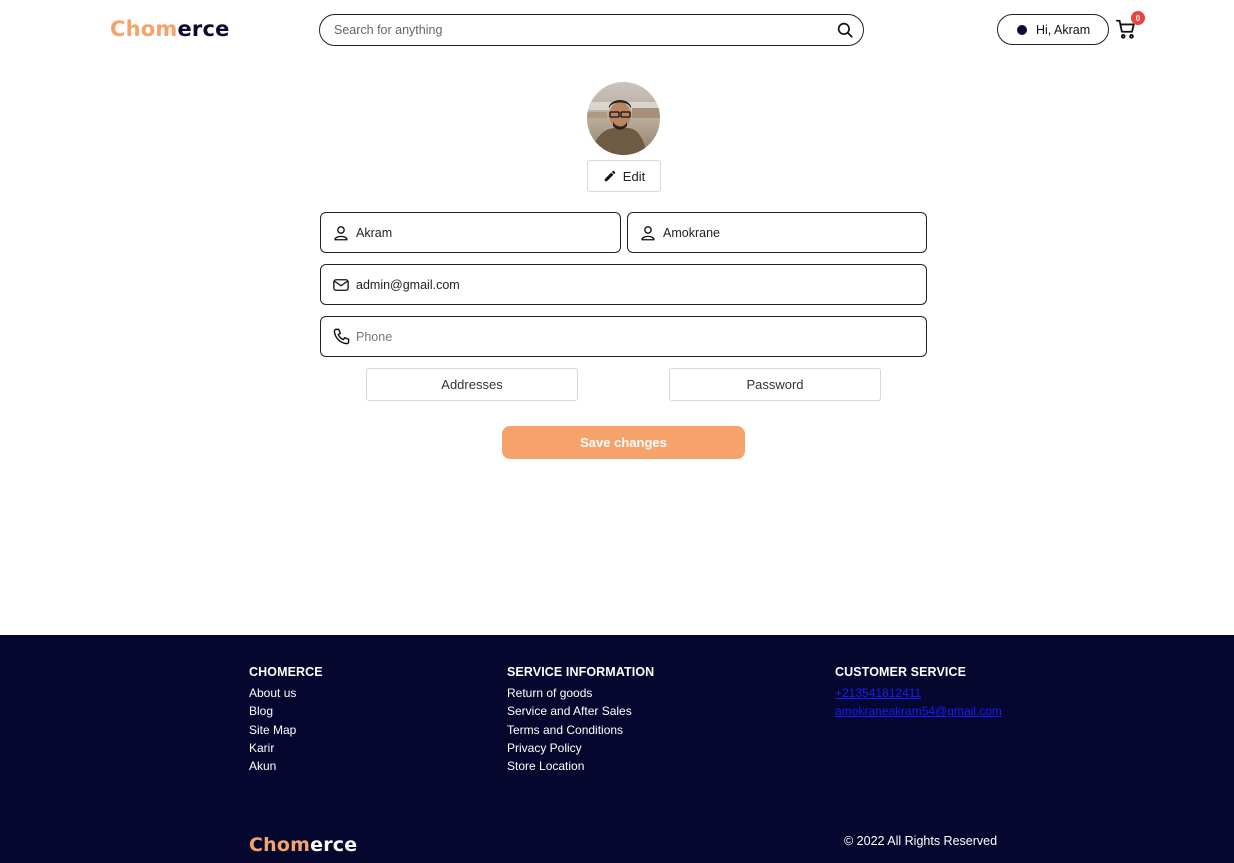 The height and width of the screenshot is (863, 1234). Describe the element at coordinates (794, 232) in the screenshot. I see `last-name-input` at that location.